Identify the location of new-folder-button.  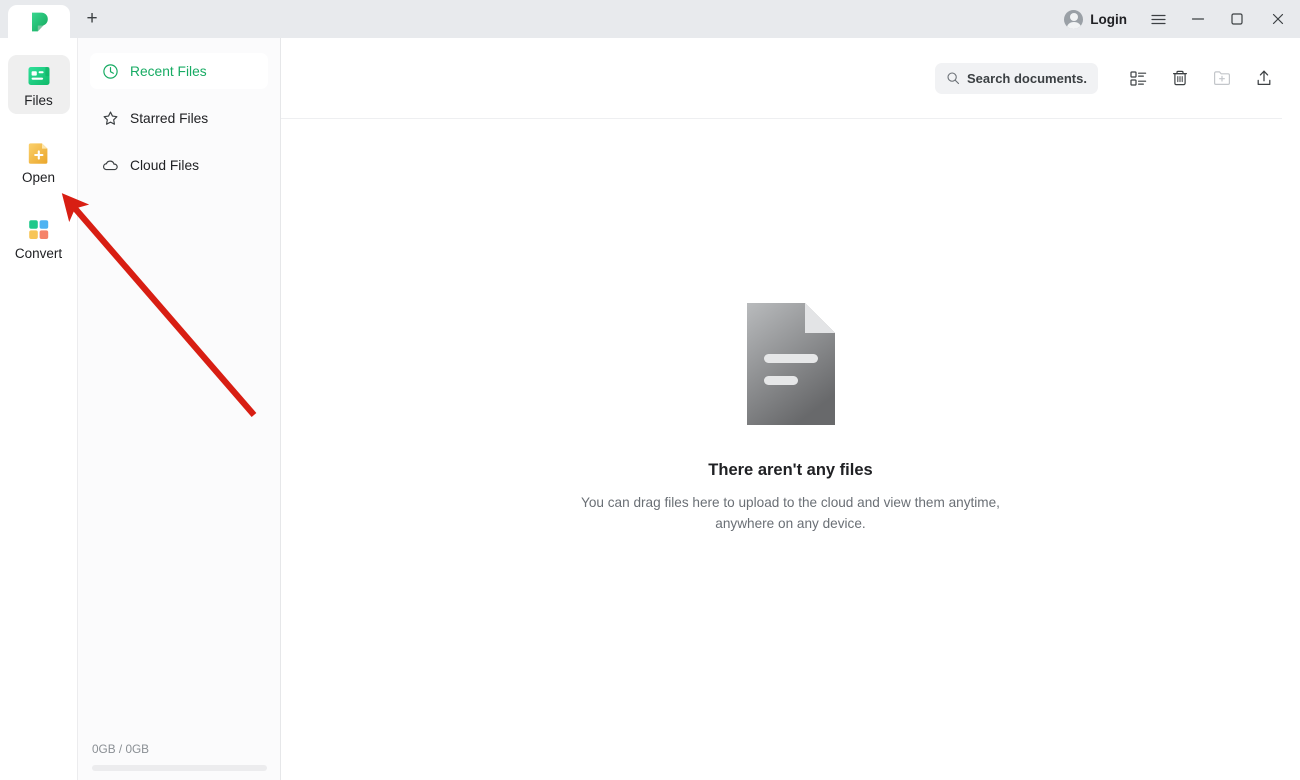
(1222, 78).